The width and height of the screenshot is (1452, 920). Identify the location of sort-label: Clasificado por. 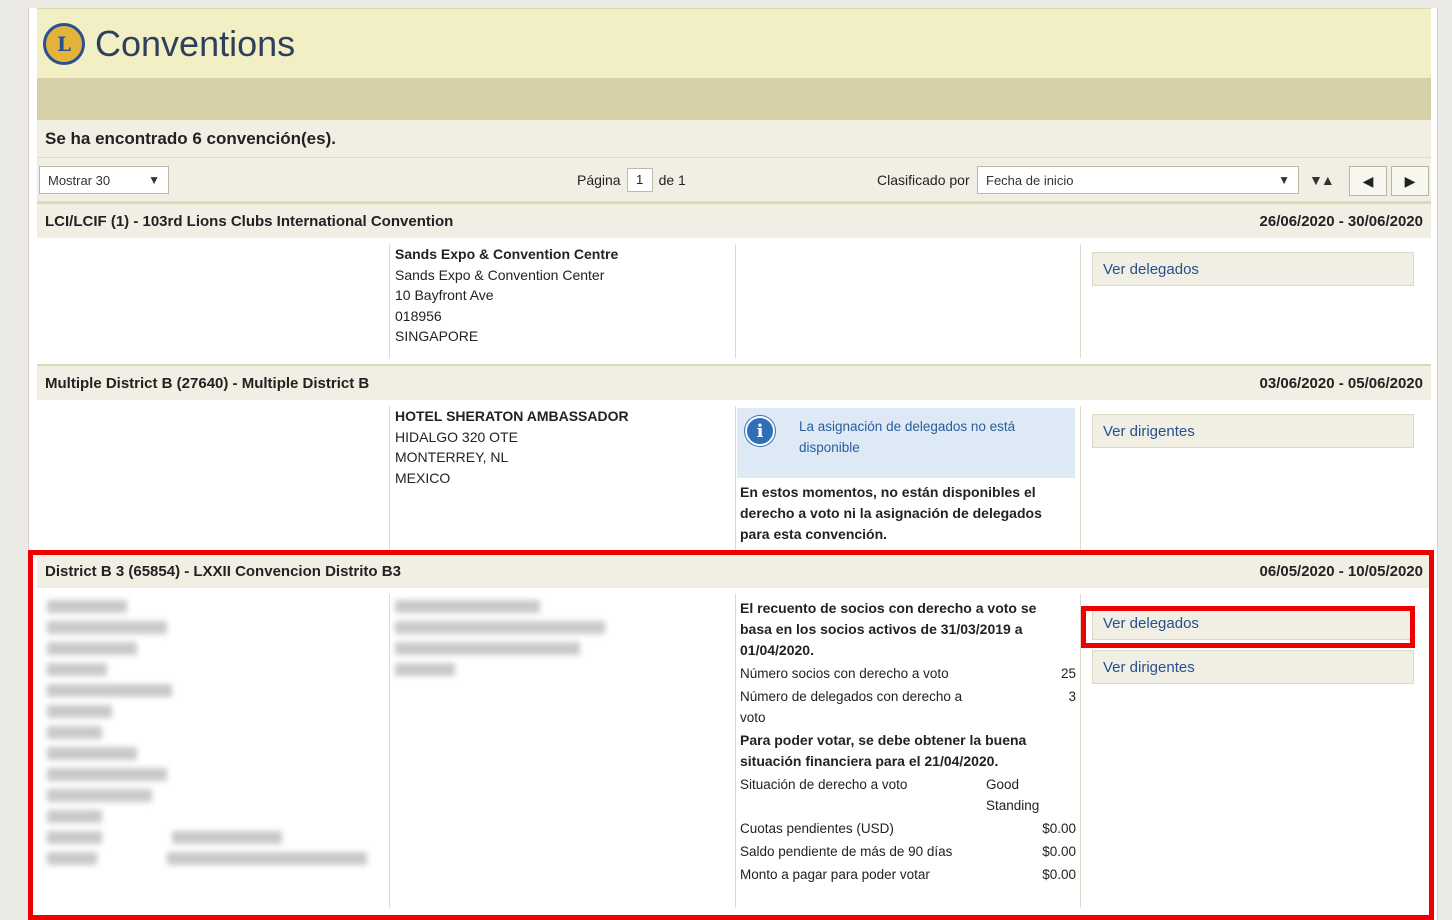
(923, 180).